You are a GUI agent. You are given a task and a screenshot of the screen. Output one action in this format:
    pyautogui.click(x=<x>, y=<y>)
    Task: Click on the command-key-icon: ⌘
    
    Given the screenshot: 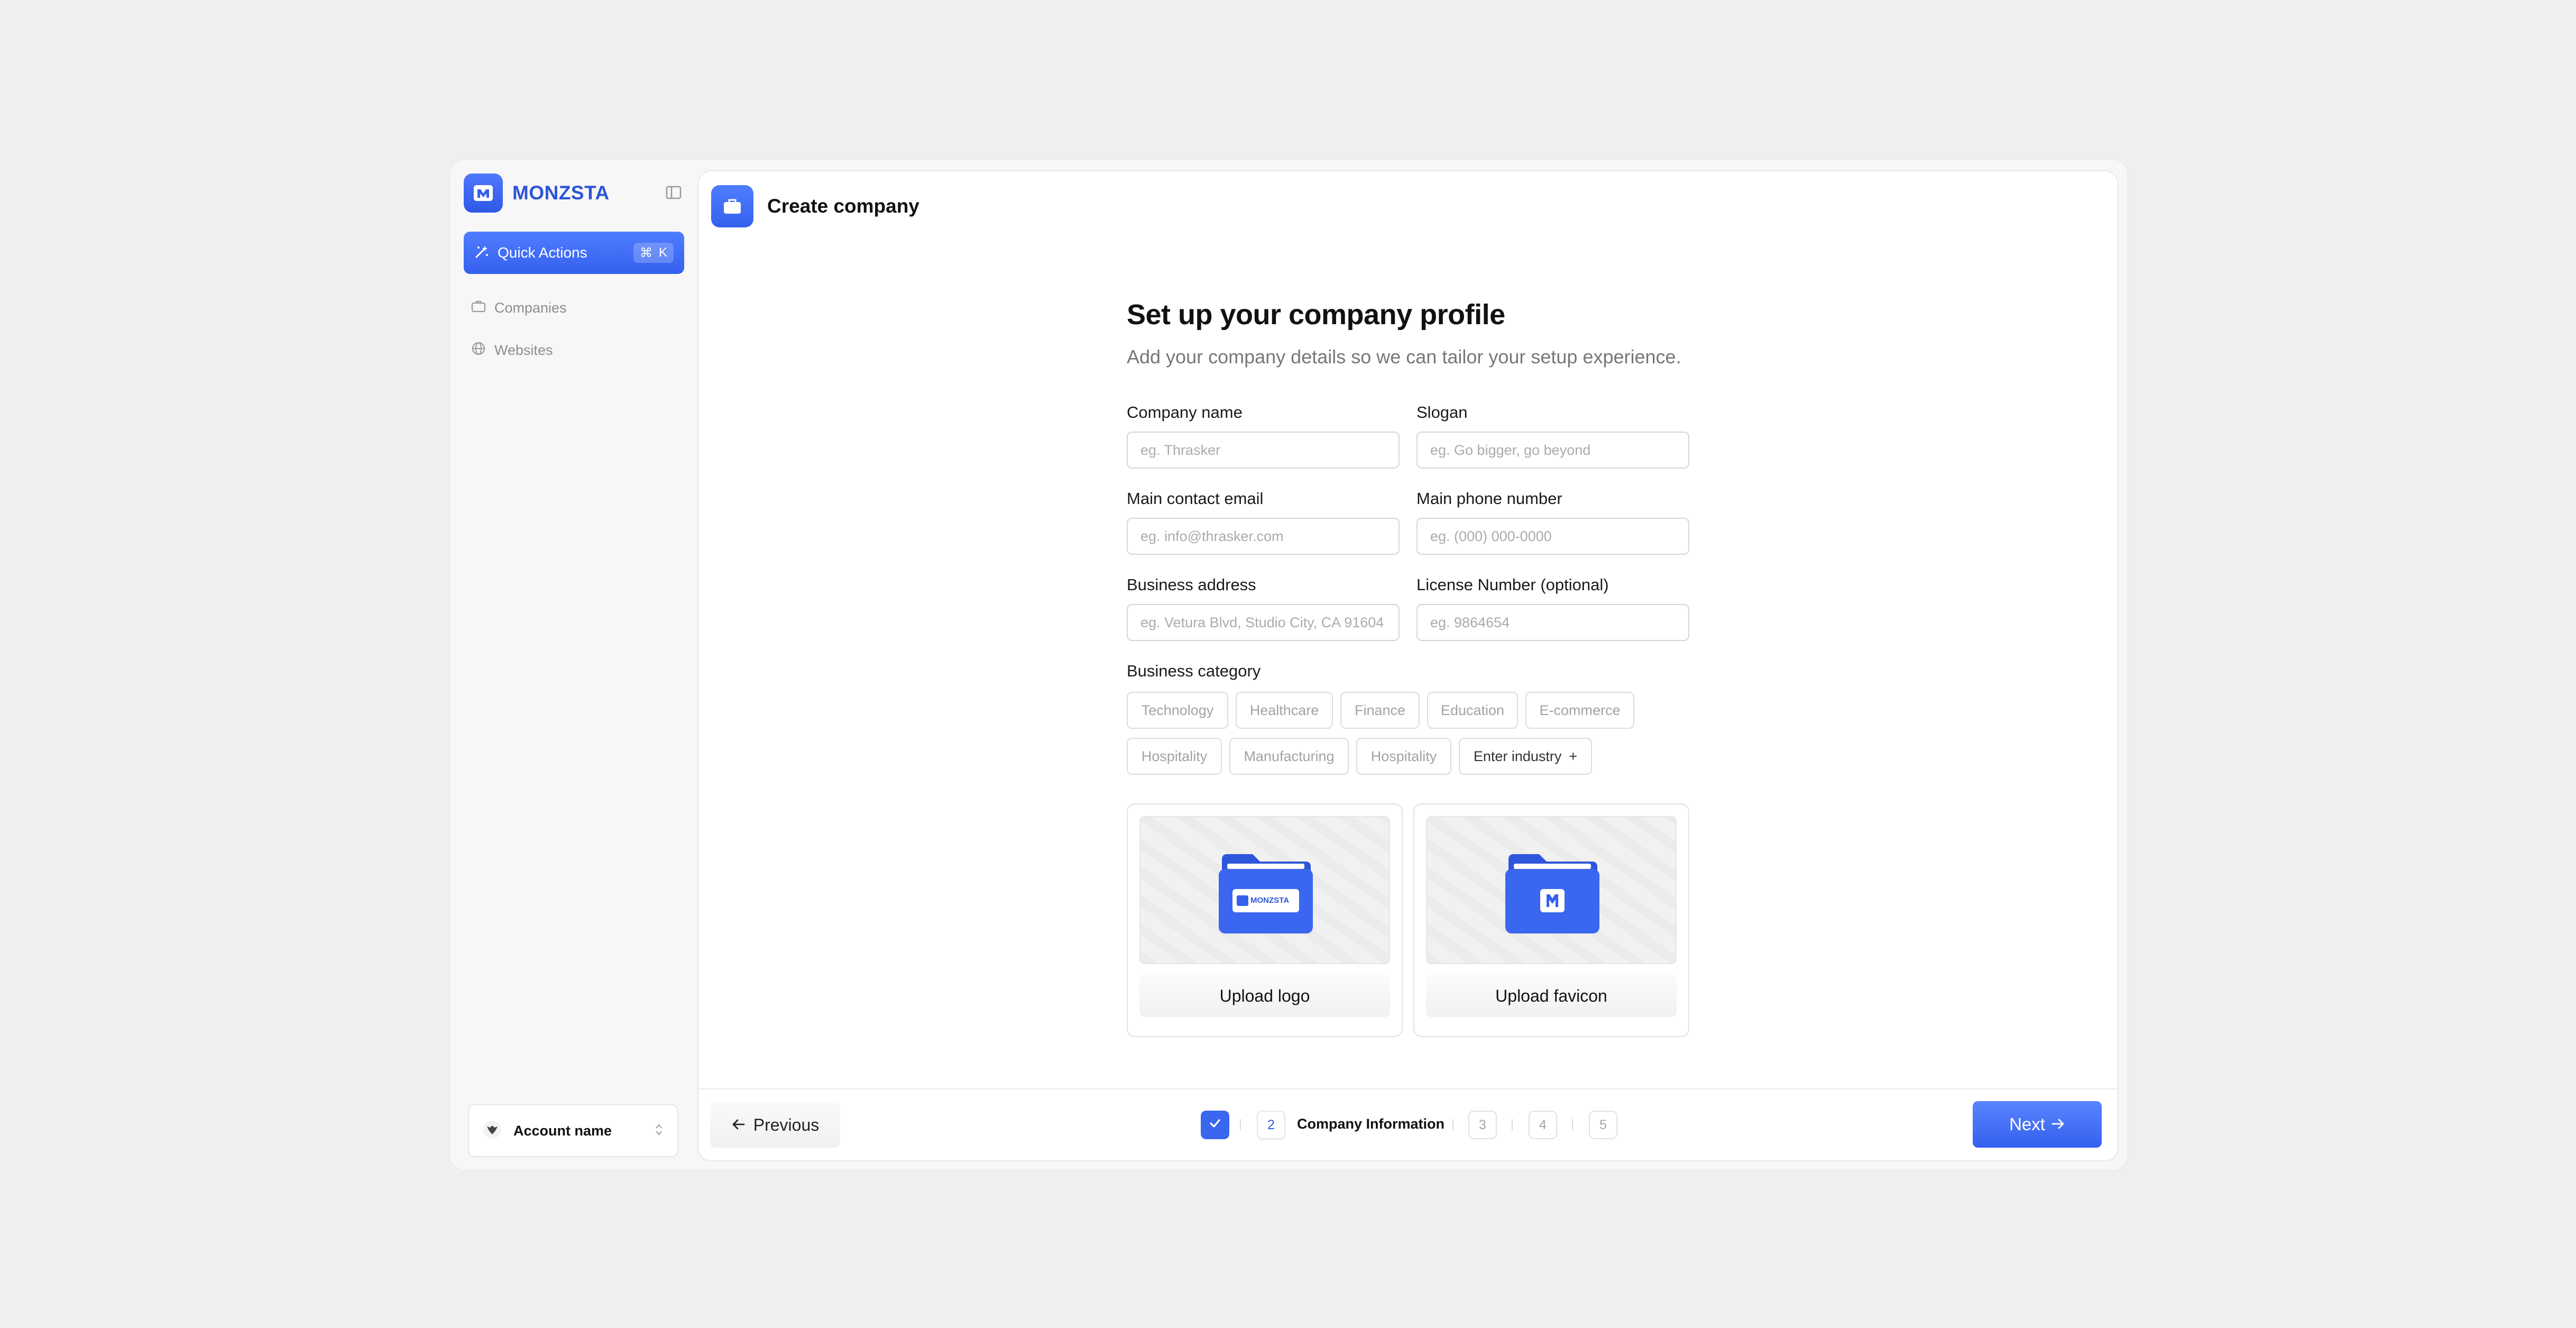 What is the action you would take?
    pyautogui.click(x=645, y=252)
    